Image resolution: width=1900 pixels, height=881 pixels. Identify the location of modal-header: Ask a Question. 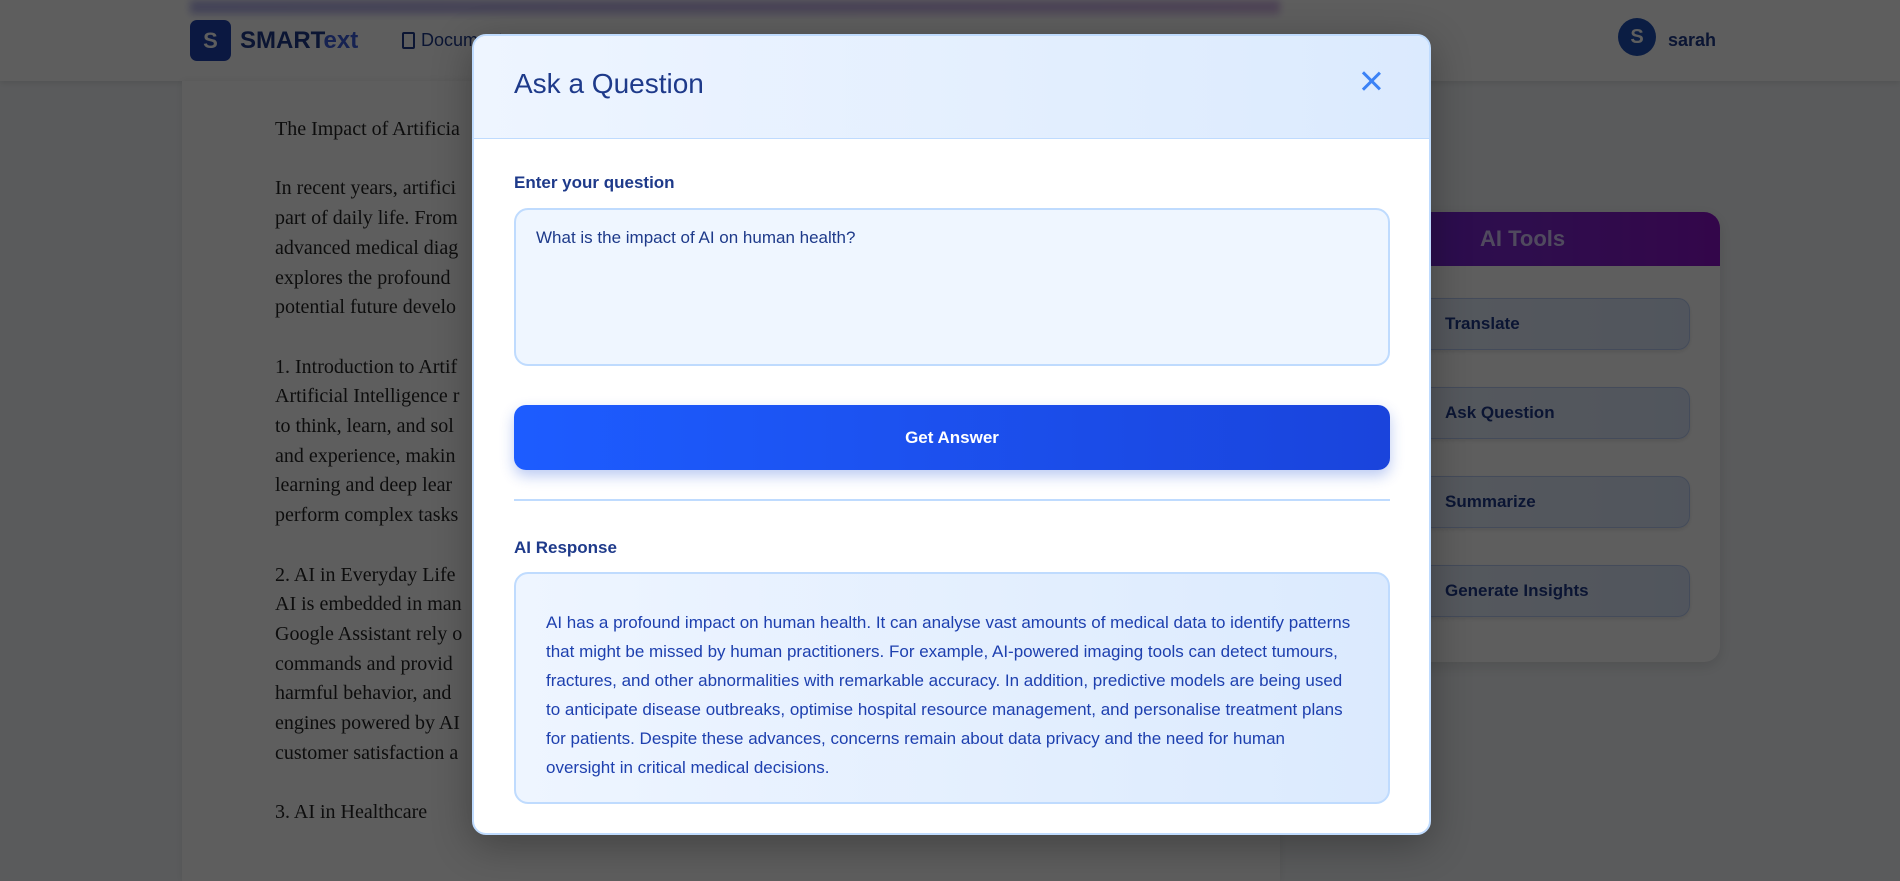
(951, 87).